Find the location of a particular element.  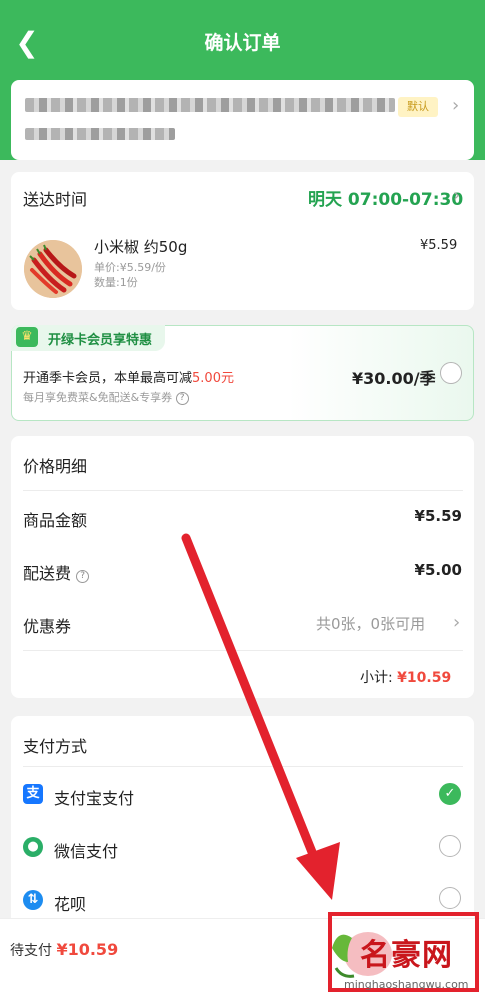

annotation-arrow is located at coordinates (260, 716).